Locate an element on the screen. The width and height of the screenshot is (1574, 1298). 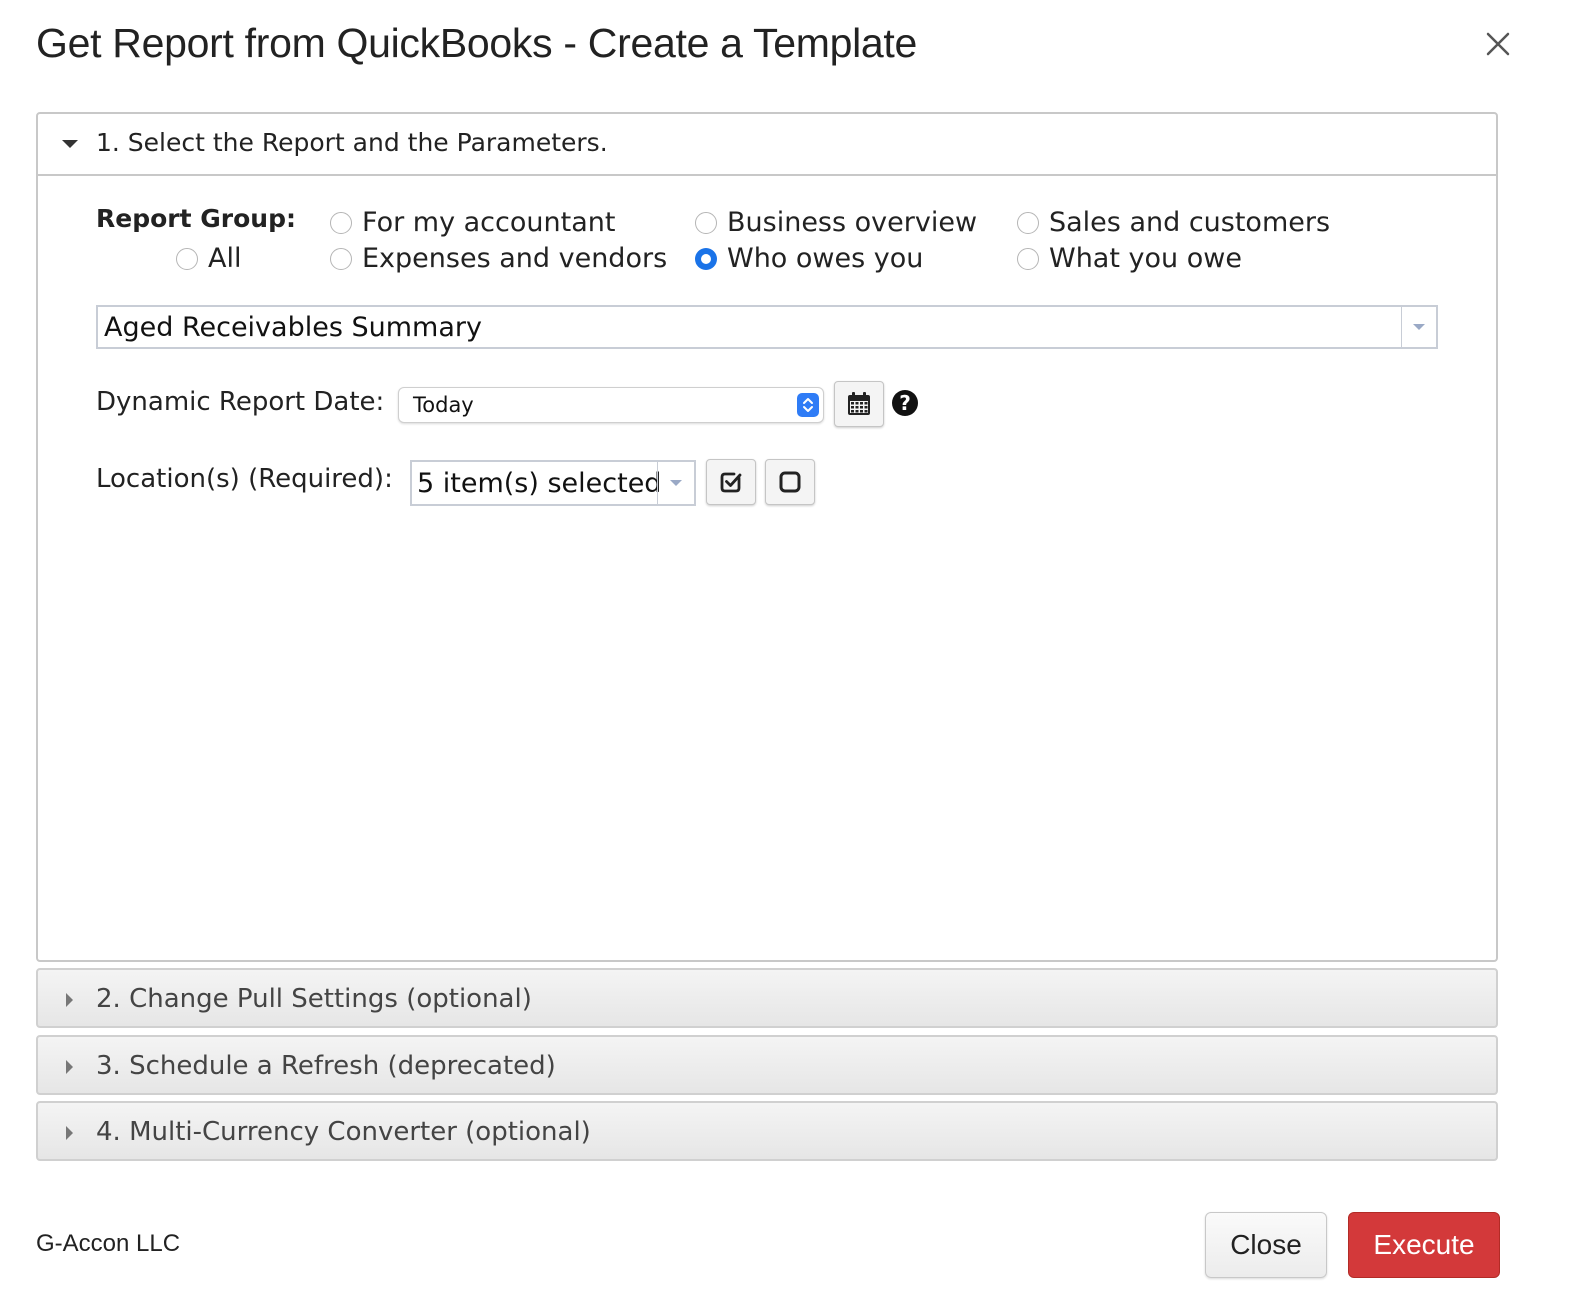
report-select-arrow is located at coordinates (1418, 327).